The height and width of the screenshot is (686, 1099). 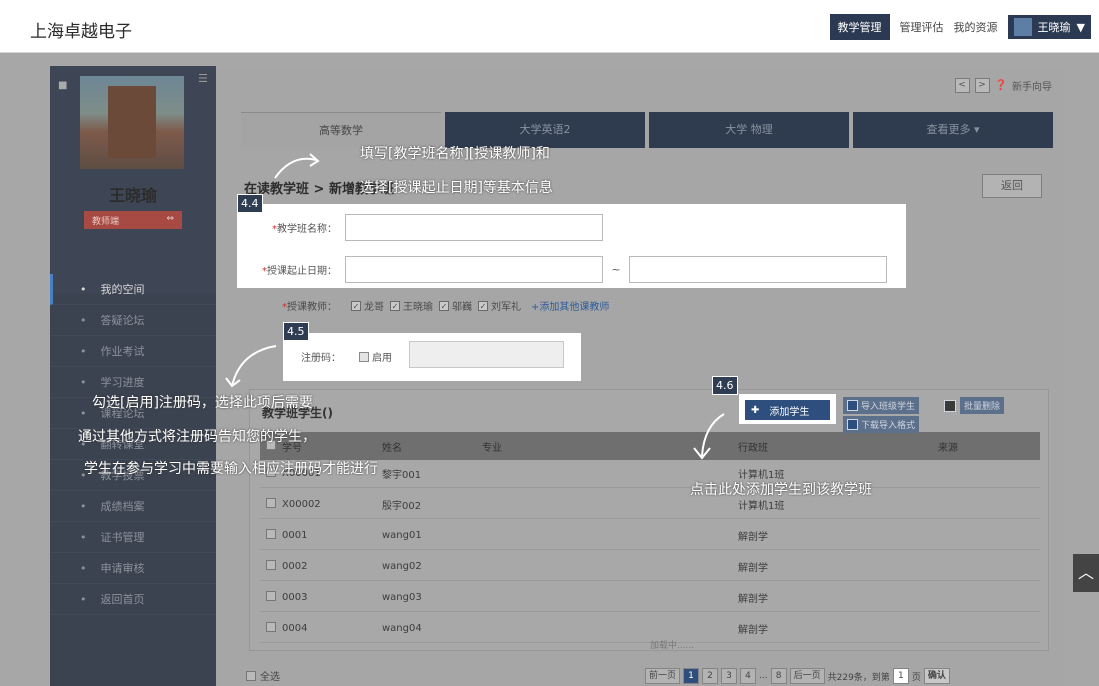 What do you see at coordinates (375, 356) in the screenshot?
I see `reg-enable-checkbox: 启用` at bounding box center [375, 356].